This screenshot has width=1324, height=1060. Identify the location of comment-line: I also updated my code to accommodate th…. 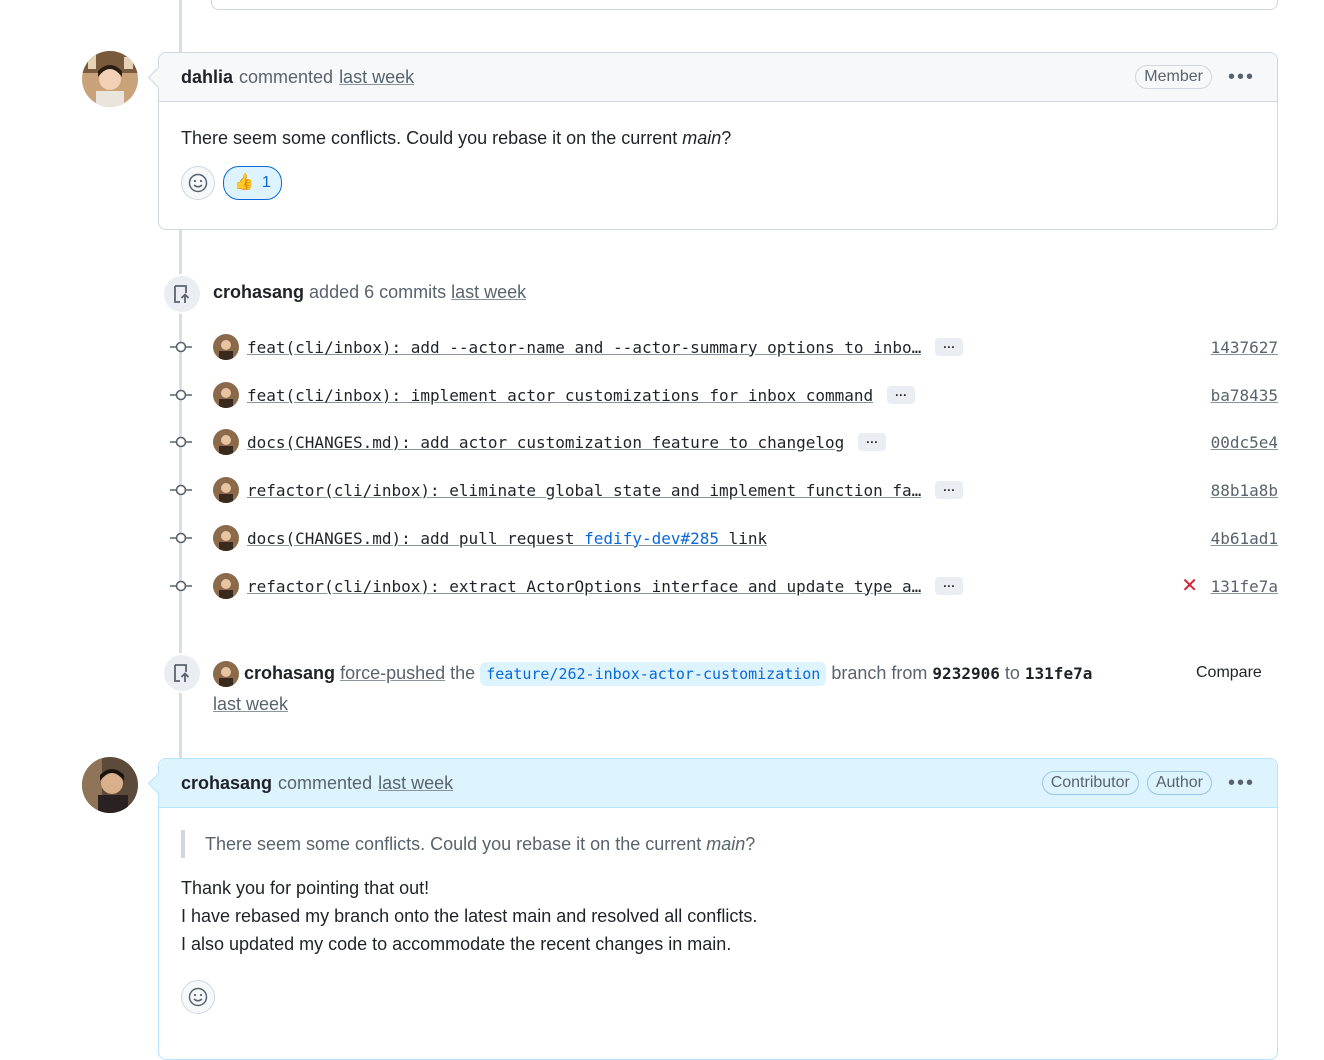
(456, 944).